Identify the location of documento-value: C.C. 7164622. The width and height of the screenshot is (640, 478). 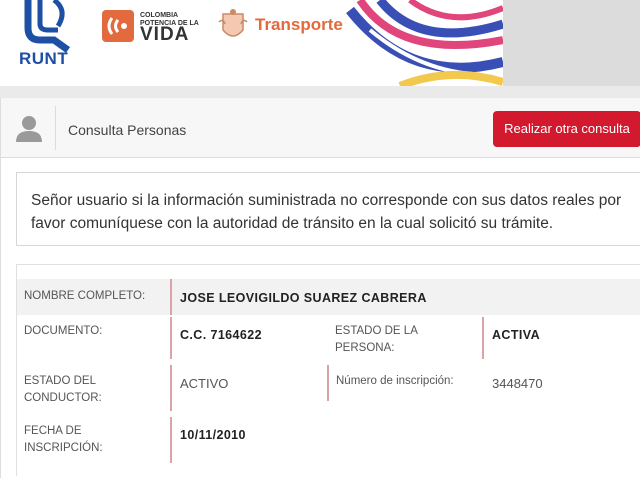
(221, 335).